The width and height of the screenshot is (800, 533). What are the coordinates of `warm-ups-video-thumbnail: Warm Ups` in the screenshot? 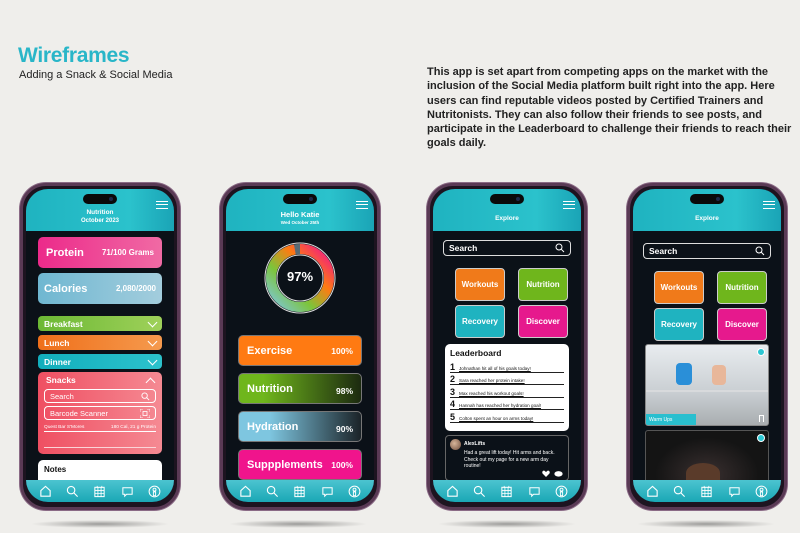 It's located at (707, 385).